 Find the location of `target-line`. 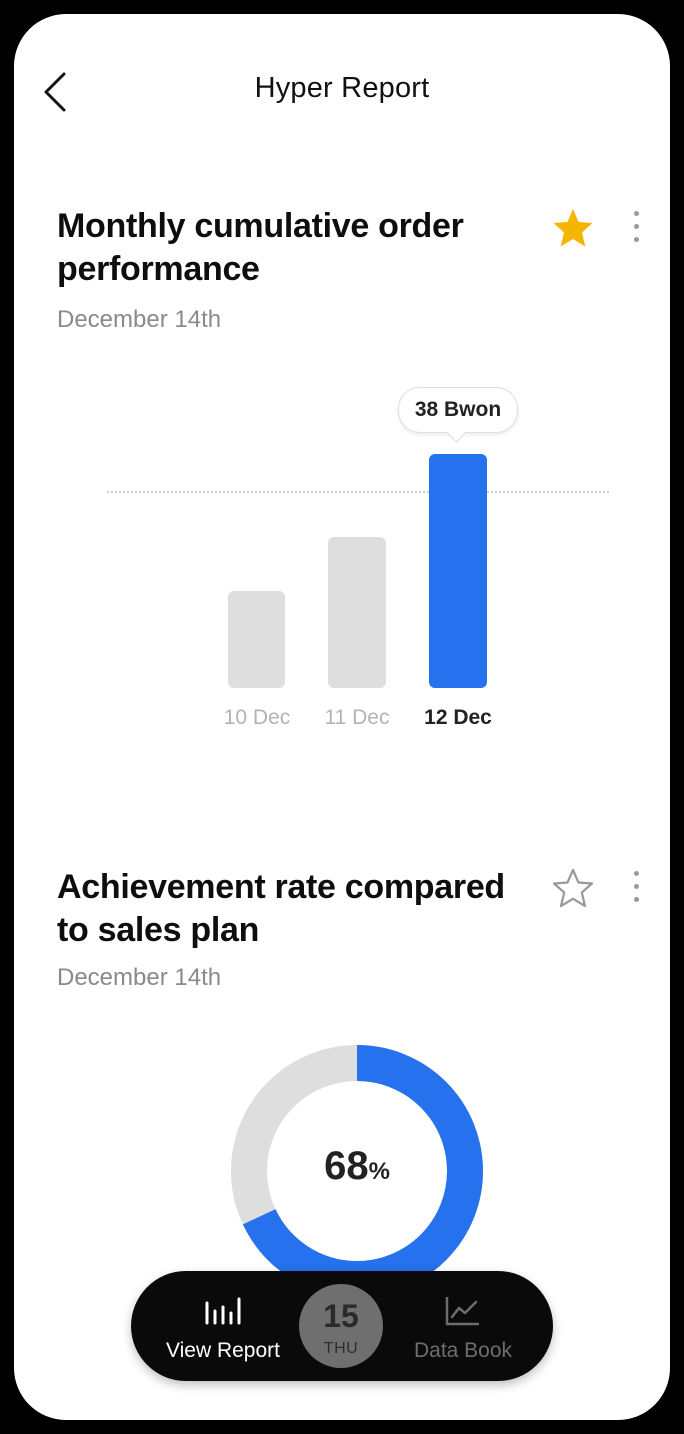

target-line is located at coordinates (358, 492).